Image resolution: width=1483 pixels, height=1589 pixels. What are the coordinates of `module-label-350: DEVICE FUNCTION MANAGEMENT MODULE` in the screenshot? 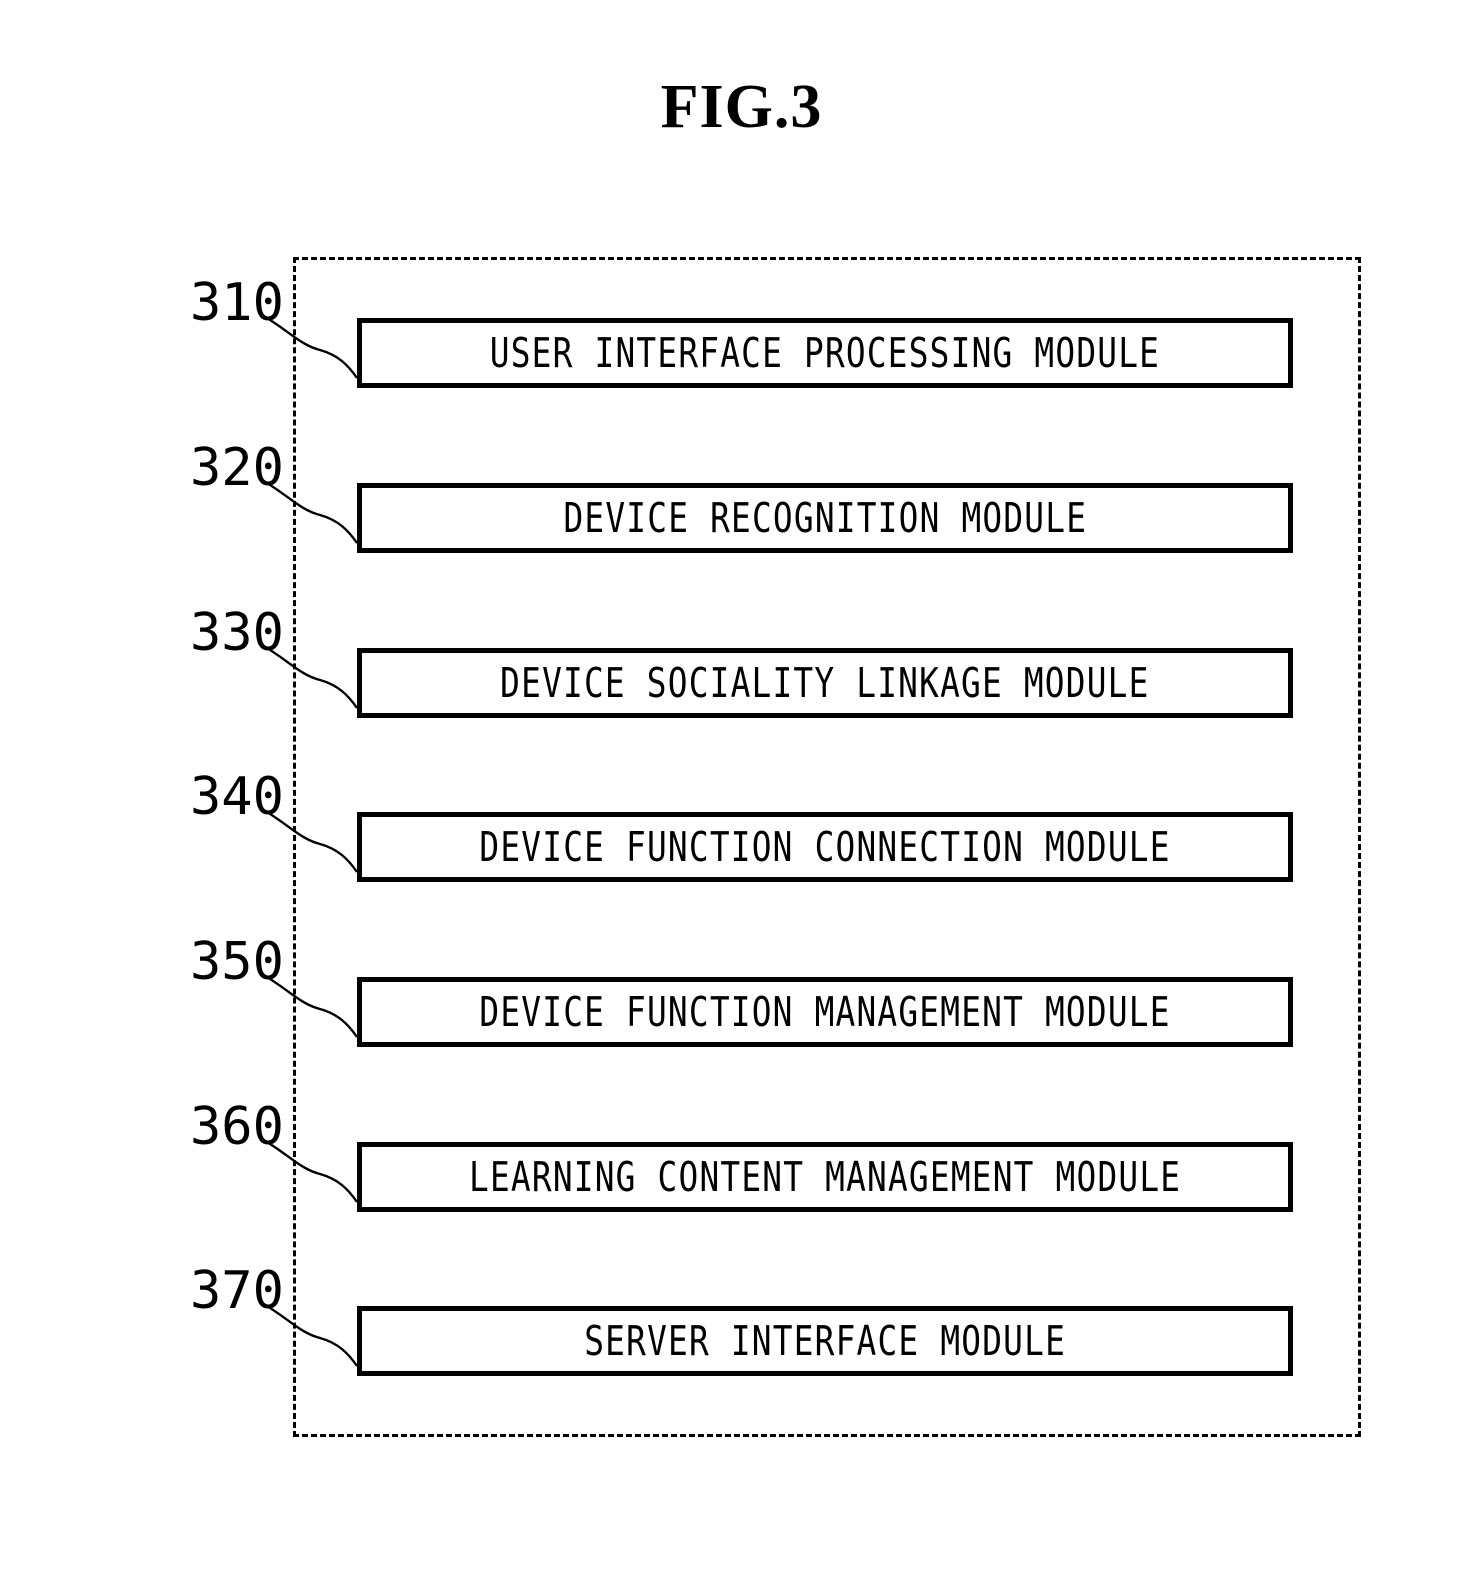 It's located at (825, 1011).